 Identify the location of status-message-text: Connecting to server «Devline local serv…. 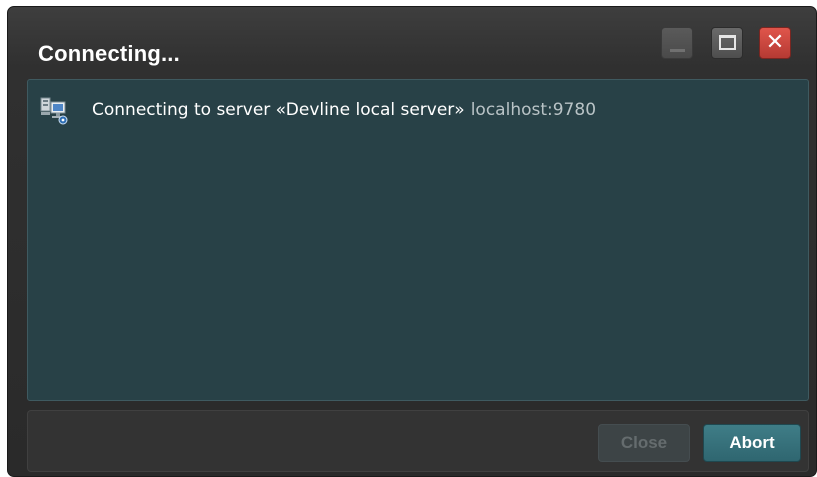
(278, 110).